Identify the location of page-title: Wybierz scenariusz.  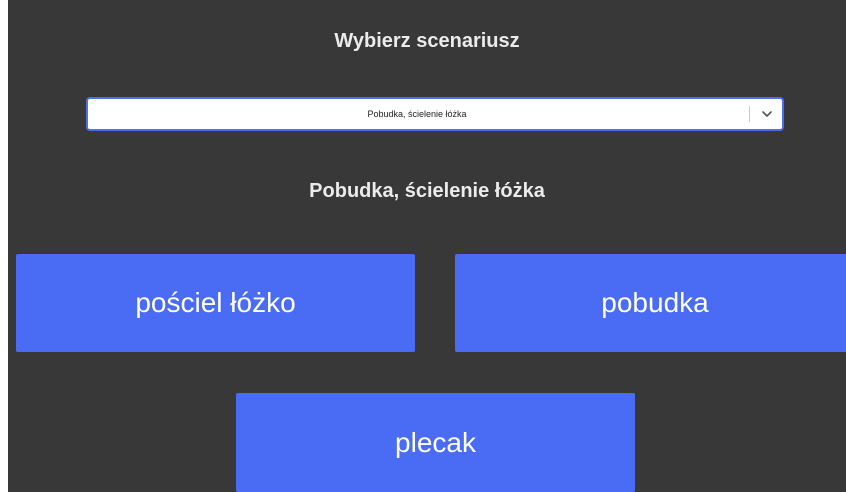
(427, 41).